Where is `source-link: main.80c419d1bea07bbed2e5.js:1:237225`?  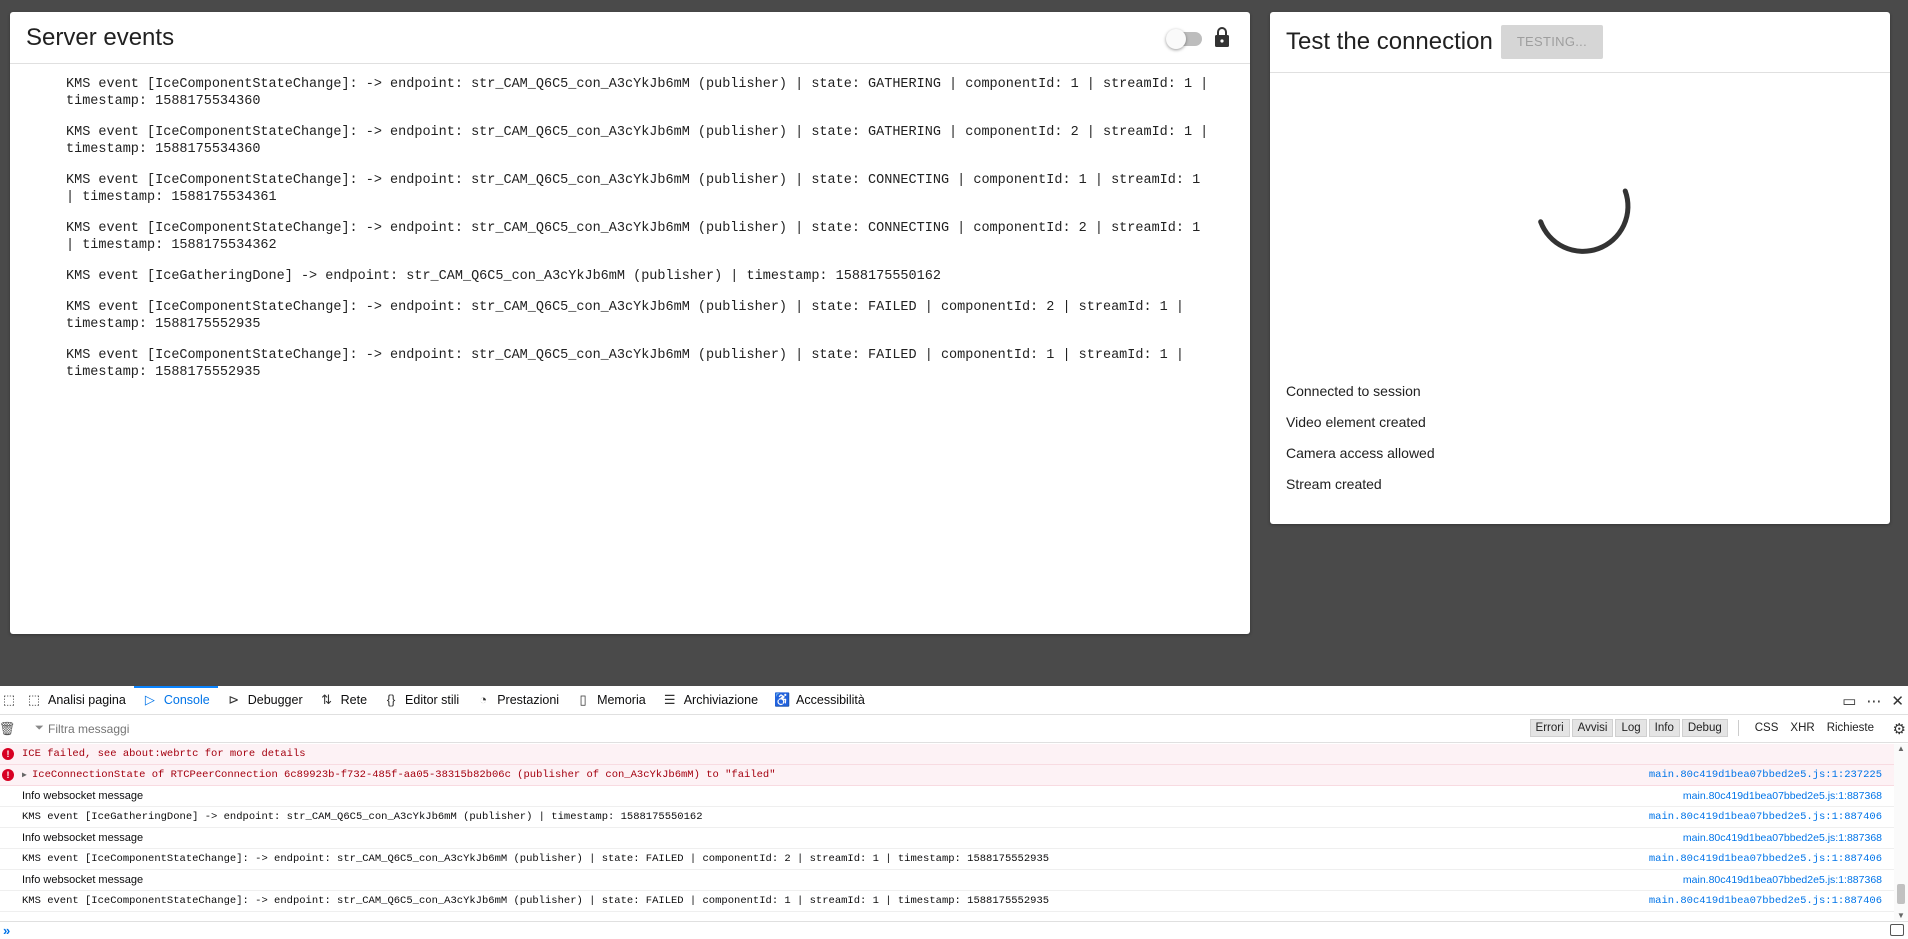
source-link: main.80c419d1bea07bbed2e5.js:1:237225 is located at coordinates (1765, 775).